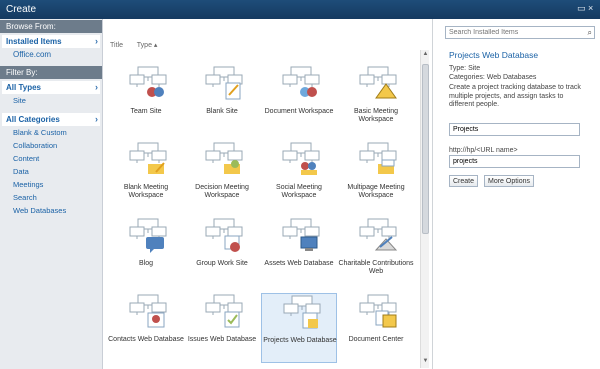  Describe the element at coordinates (21, 9) in the screenshot. I see `window-title: Create` at that location.